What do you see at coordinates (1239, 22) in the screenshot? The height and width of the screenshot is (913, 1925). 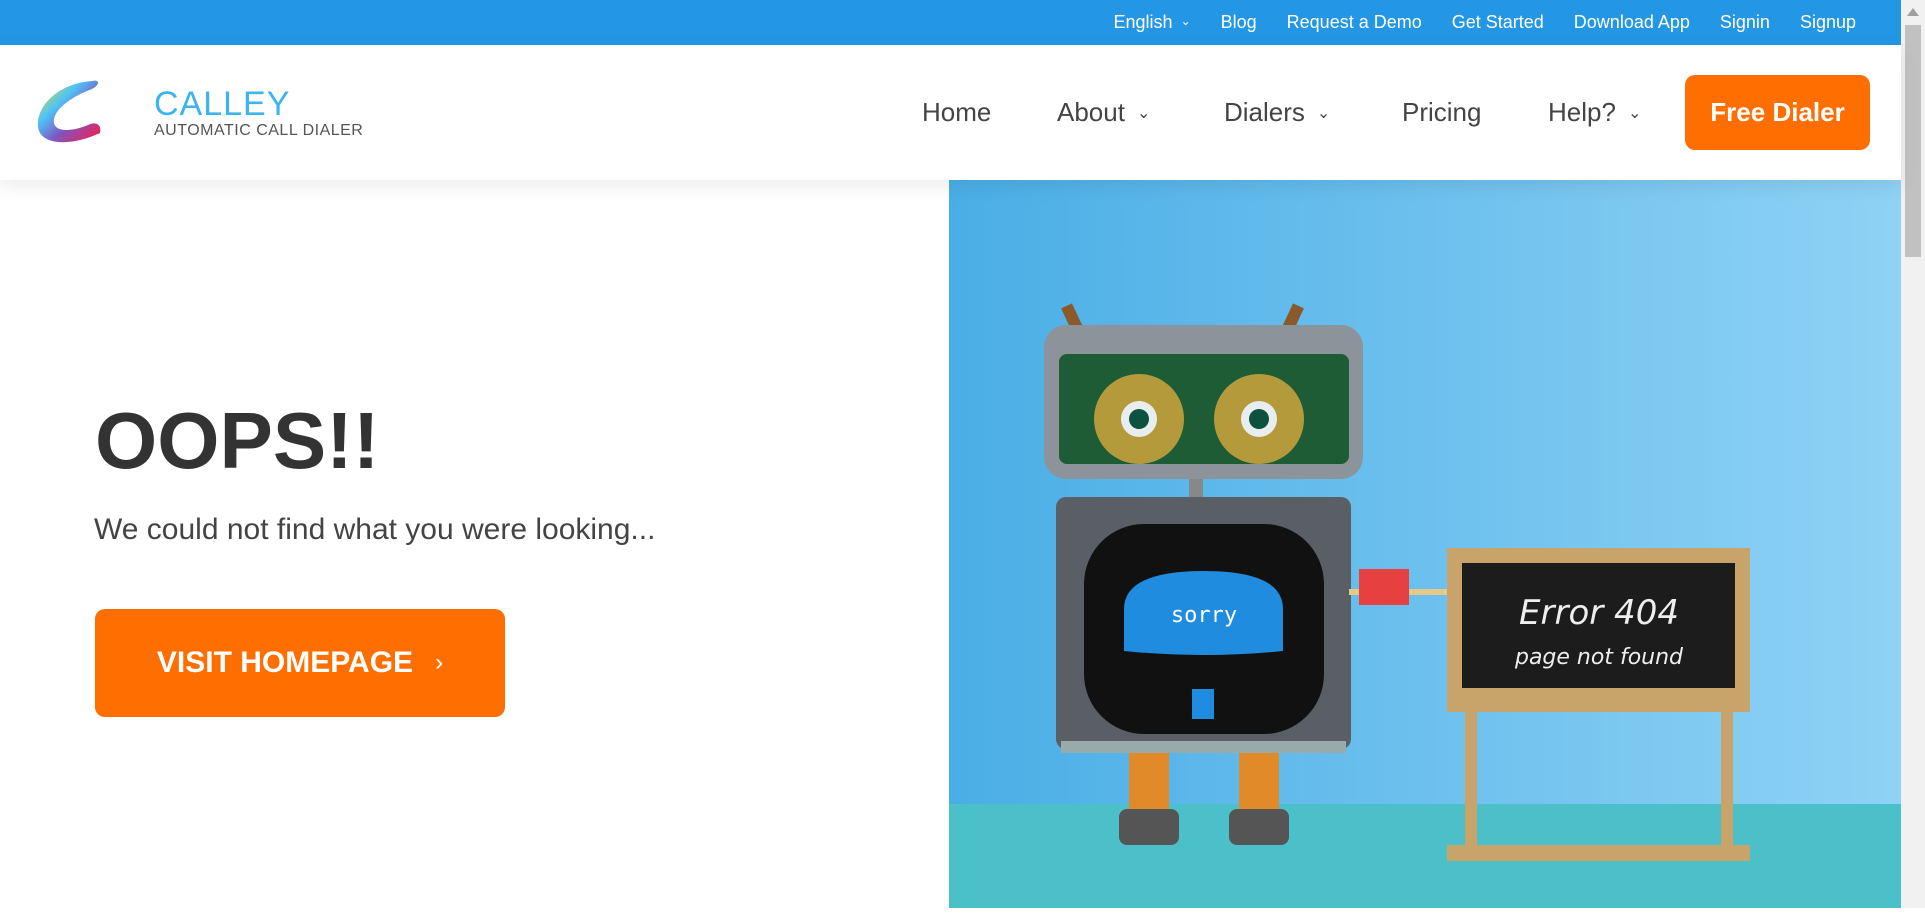 I see `blog-link: Blog` at bounding box center [1239, 22].